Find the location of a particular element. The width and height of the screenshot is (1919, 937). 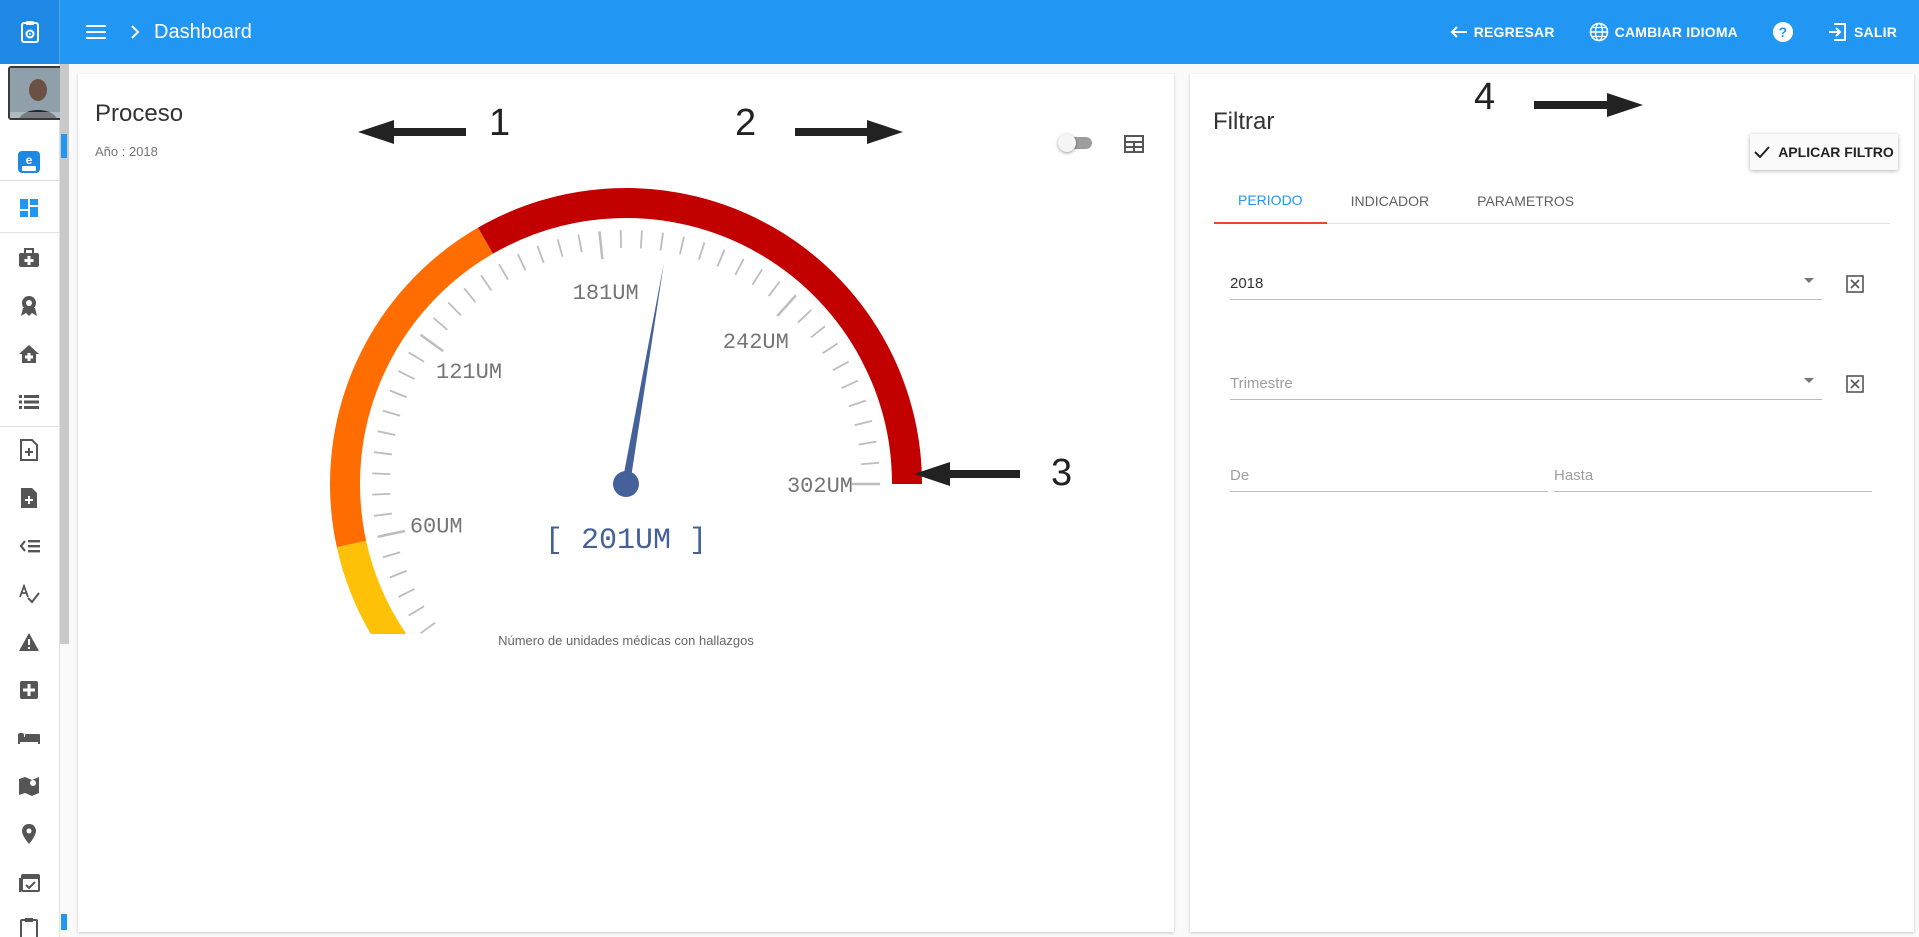

map-edit-icon is located at coordinates (29, 786).